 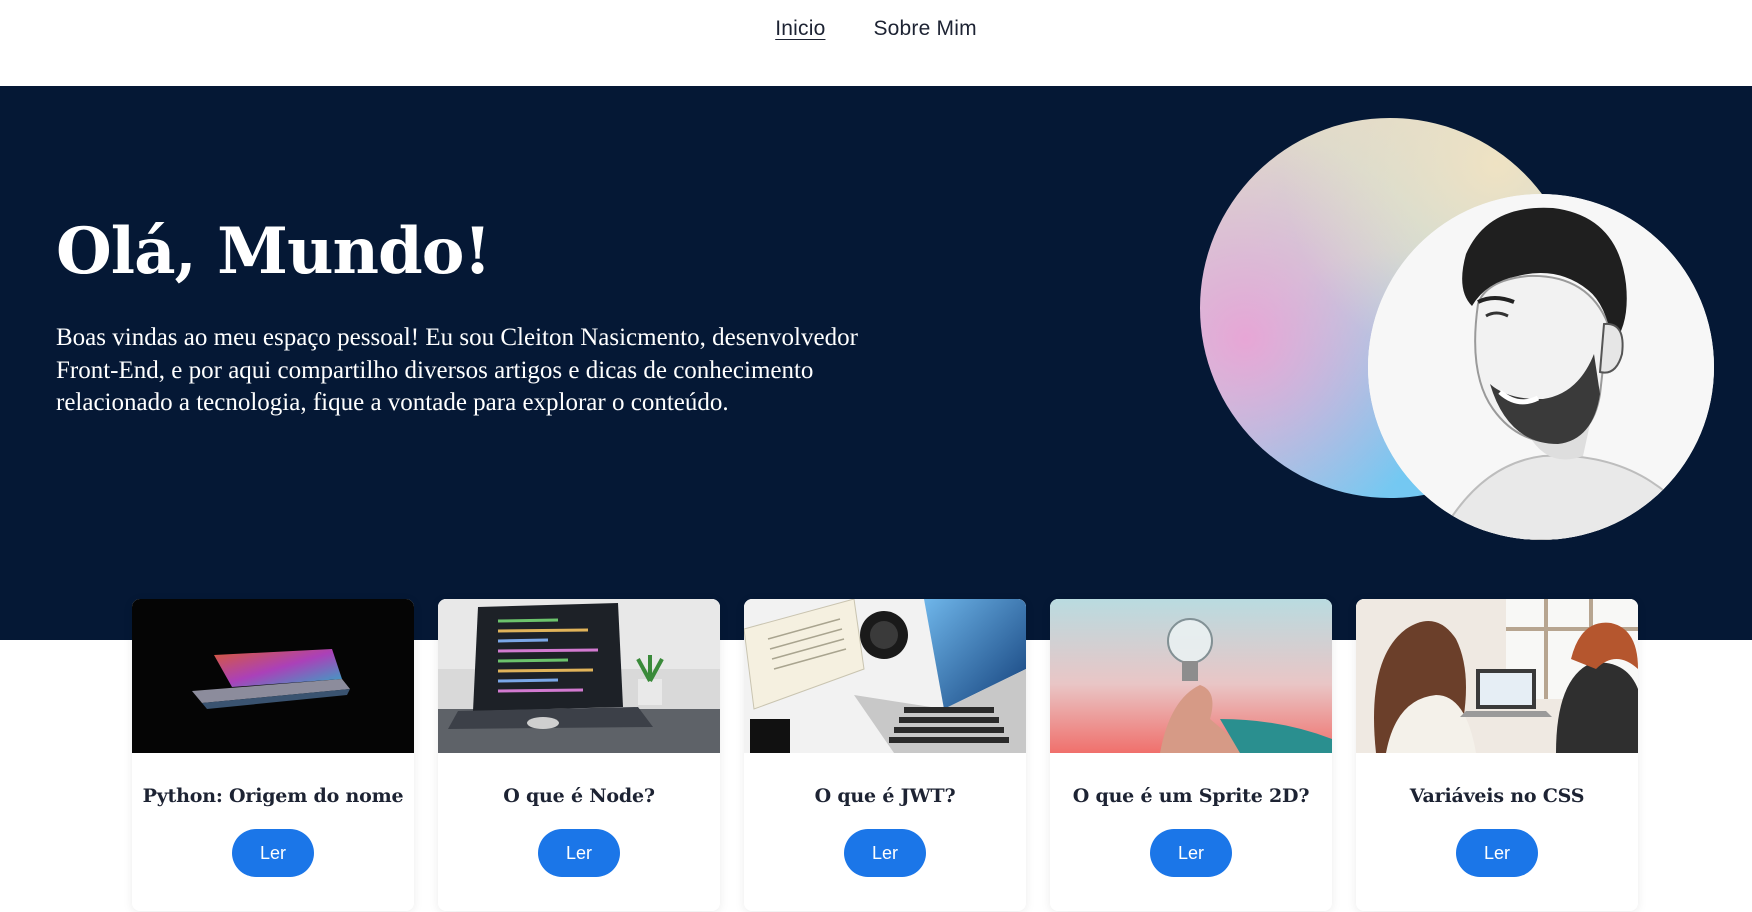 I want to click on lightbulb-image, so click(x=1191, y=676).